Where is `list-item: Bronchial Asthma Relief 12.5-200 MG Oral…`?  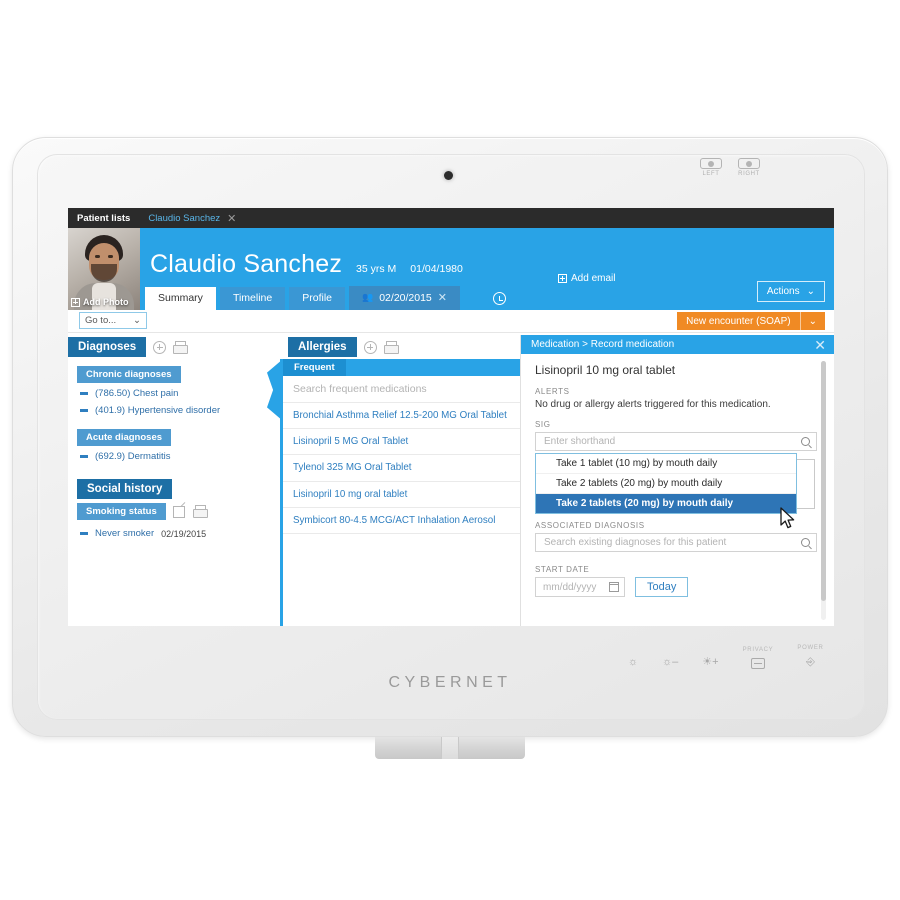
list-item: Bronchial Asthma Relief 12.5-200 MG Oral… is located at coordinates (401, 416).